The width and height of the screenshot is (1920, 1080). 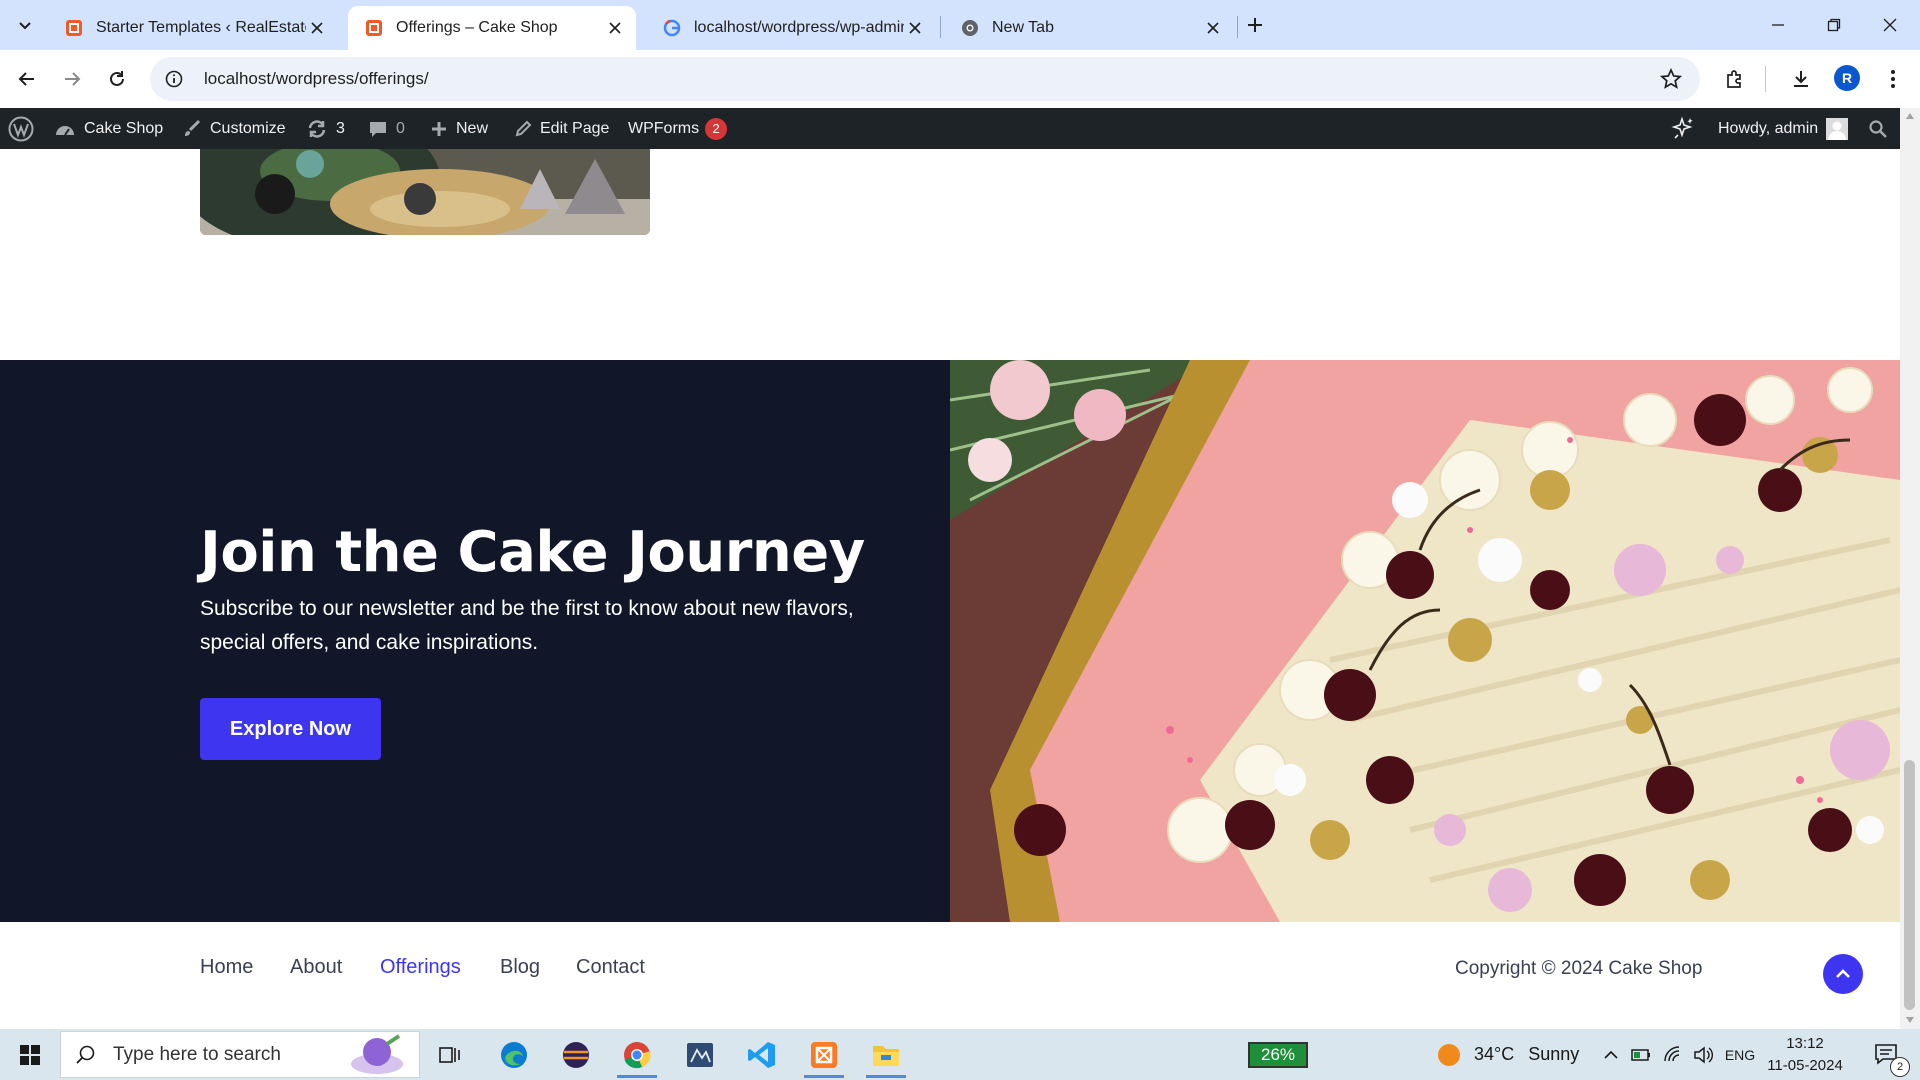 What do you see at coordinates (316, 967) in the screenshot?
I see `footer-nav-about: About` at bounding box center [316, 967].